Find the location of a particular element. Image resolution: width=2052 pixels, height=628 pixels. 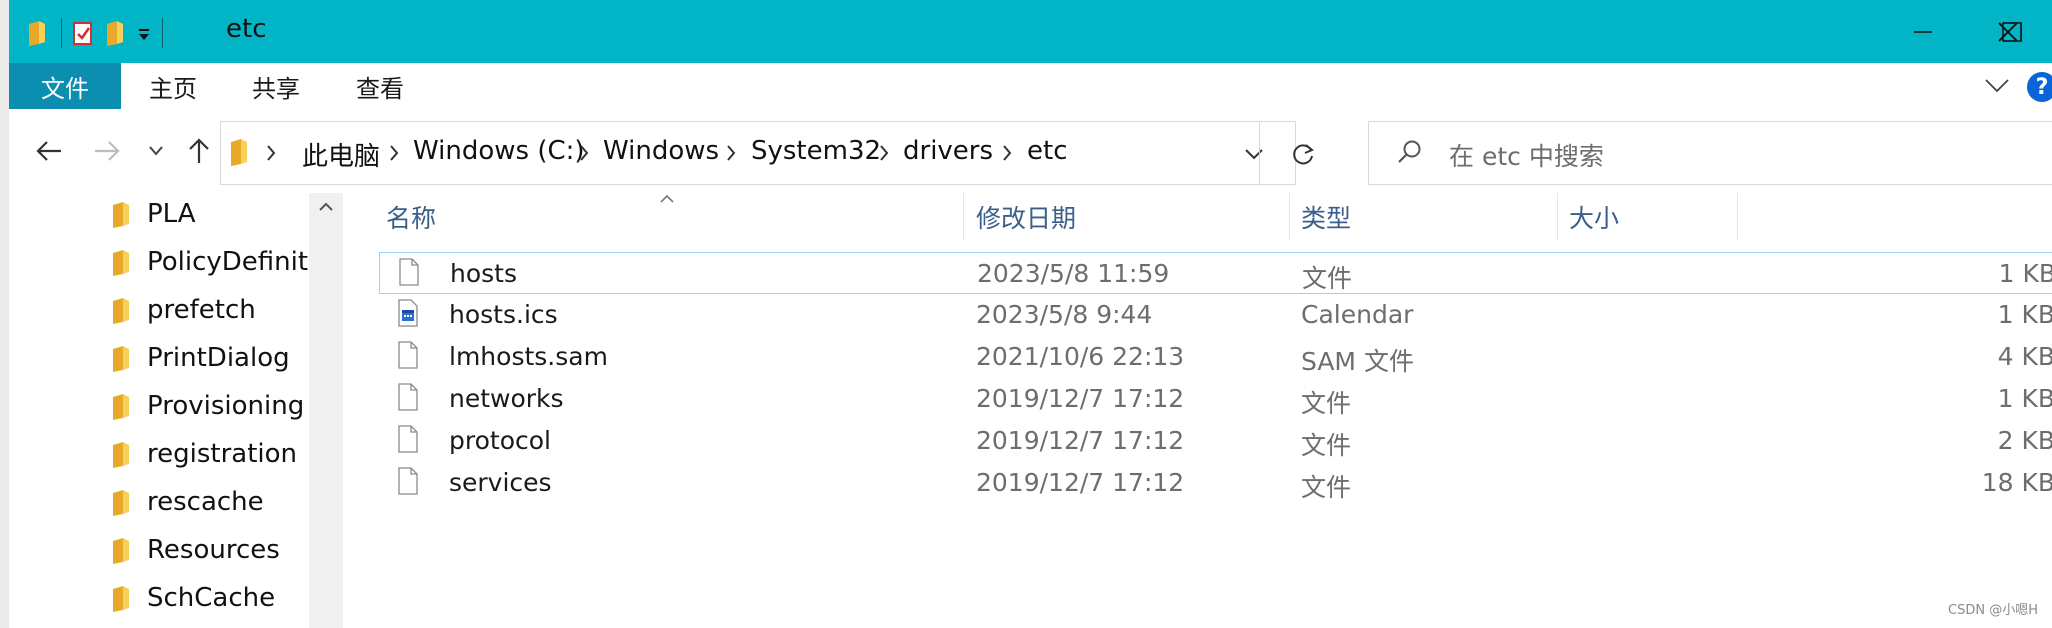

tab-home: 主页 is located at coordinates (173, 86).